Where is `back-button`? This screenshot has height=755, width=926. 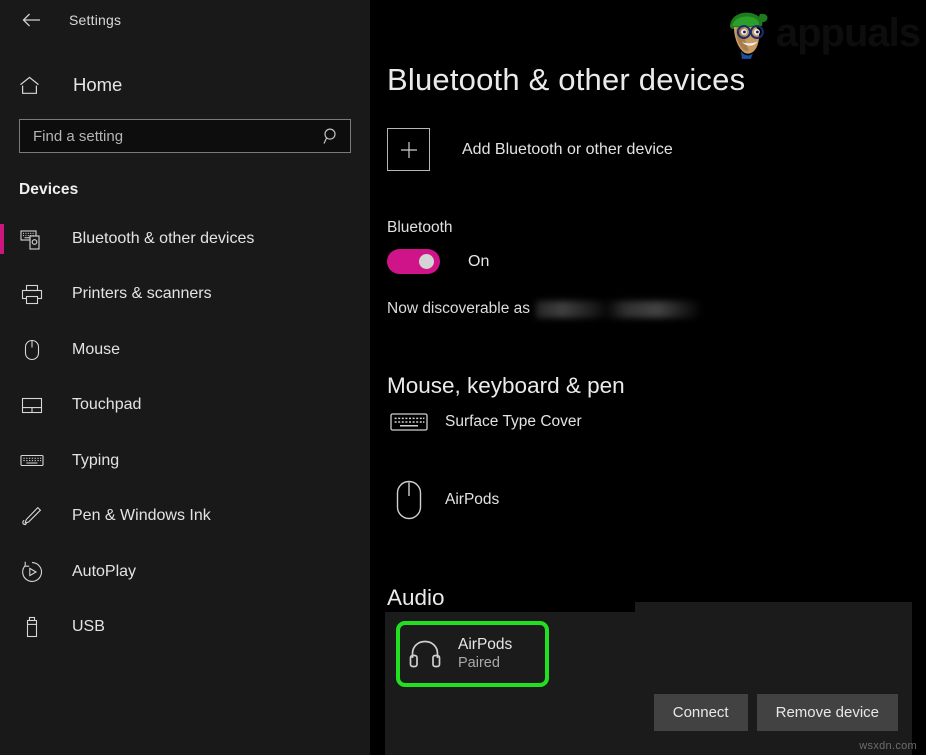
back-button is located at coordinates (31, 20).